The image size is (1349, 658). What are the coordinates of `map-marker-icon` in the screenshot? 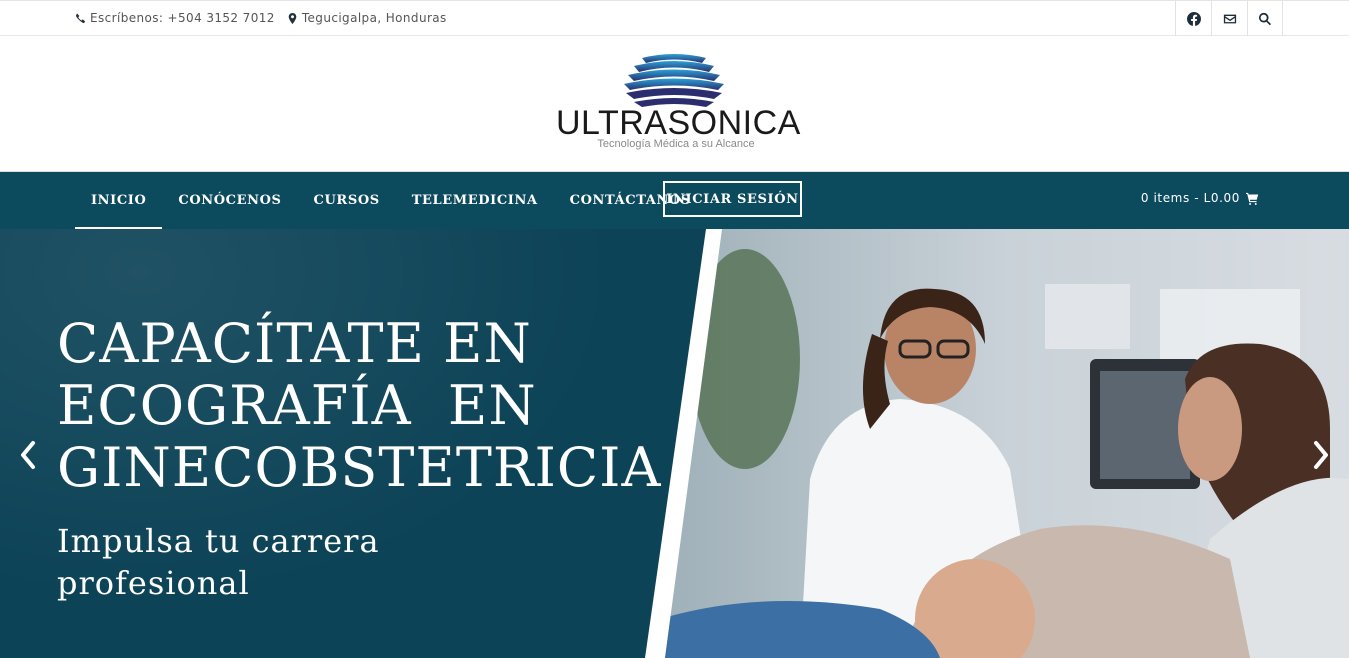 It's located at (292, 18).